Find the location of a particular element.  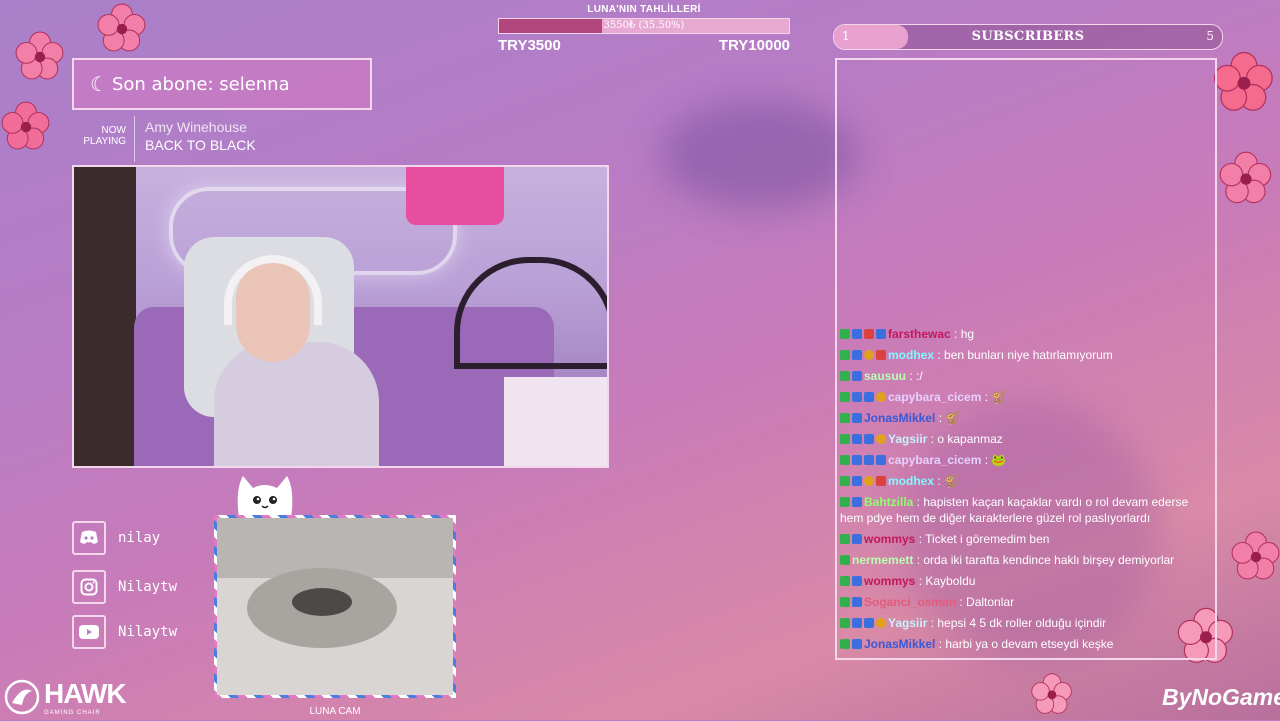

chat-message: Soganci_osman : Daltonlar is located at coordinates (1026, 602).